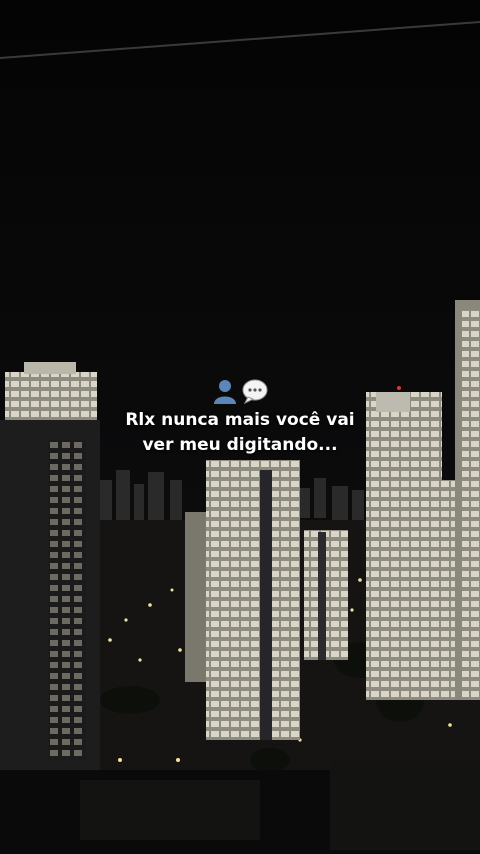 The image size is (480, 854). Describe the element at coordinates (326, 595) in the screenshot. I see `mid-right-tower` at that location.